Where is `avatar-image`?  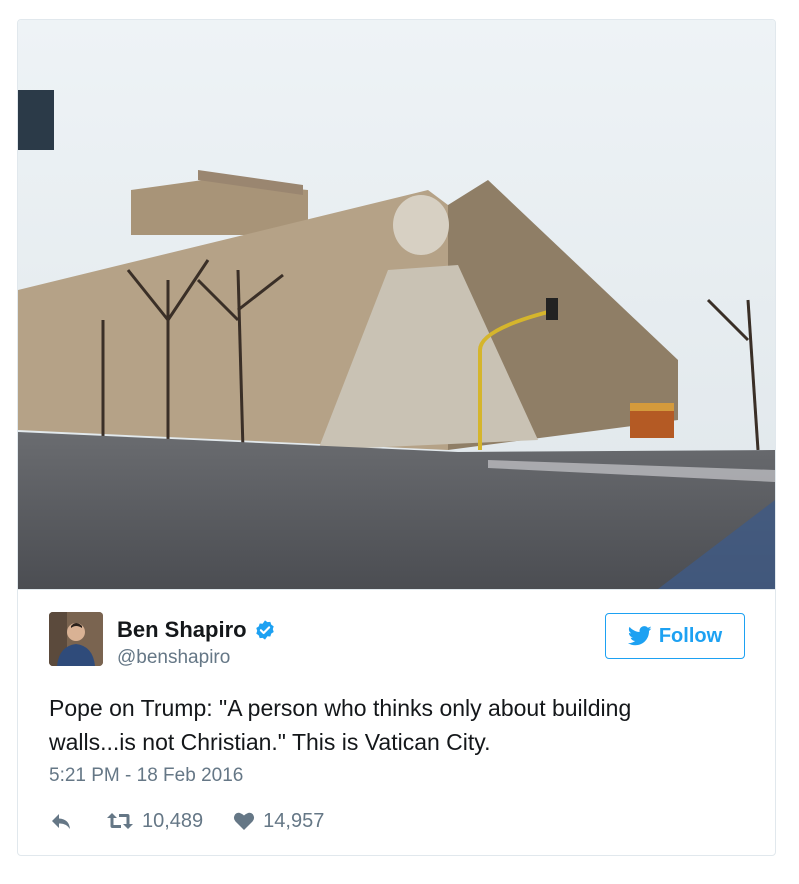
avatar-image is located at coordinates (76, 639).